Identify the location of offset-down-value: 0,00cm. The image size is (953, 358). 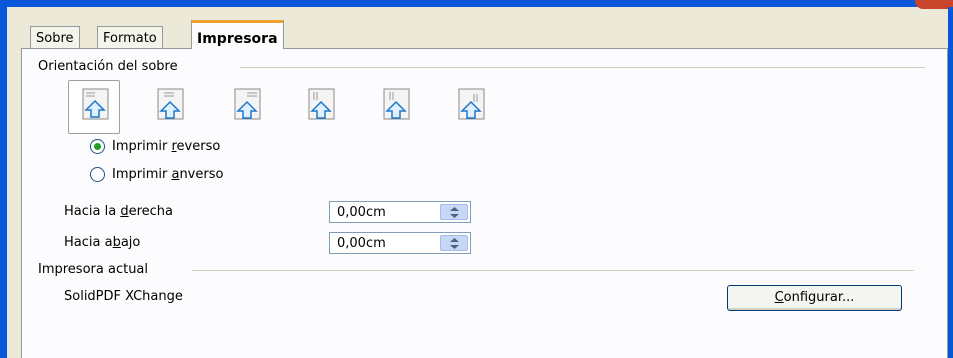
(361, 243).